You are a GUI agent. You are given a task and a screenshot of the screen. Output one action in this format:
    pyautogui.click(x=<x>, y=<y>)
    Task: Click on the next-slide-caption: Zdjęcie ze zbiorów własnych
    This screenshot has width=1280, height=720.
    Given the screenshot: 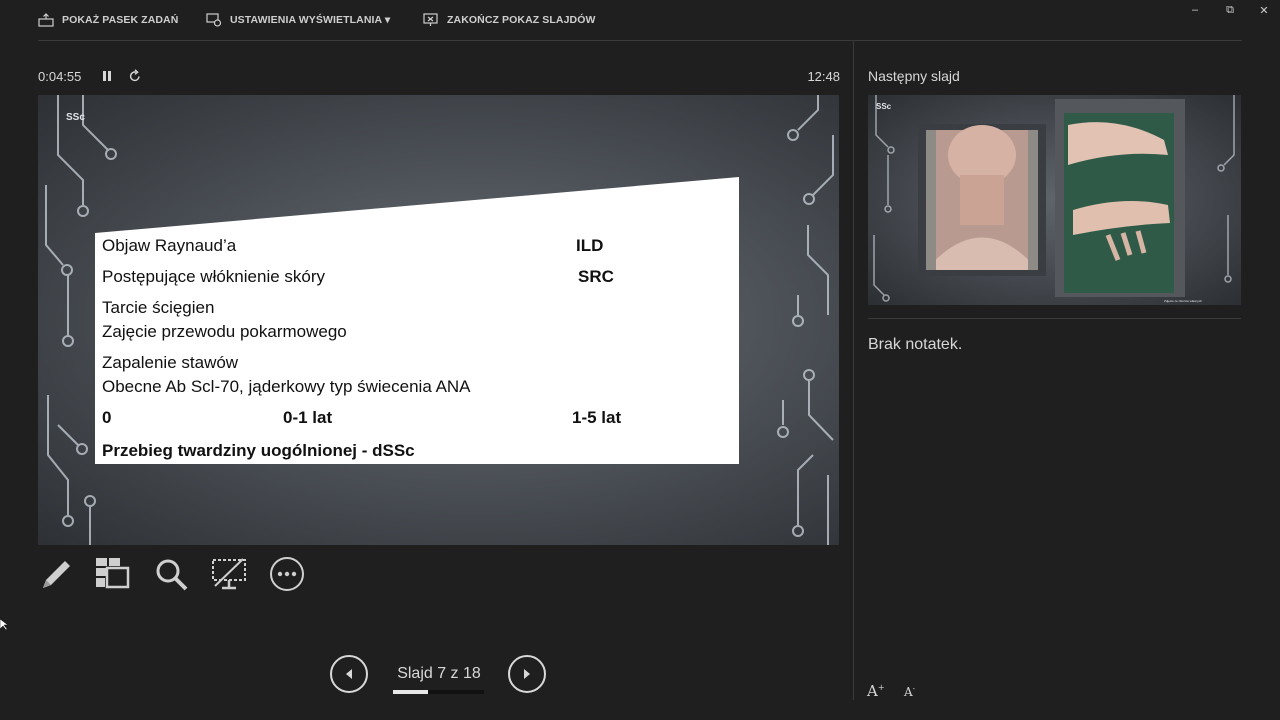 What is the action you would take?
    pyautogui.click(x=1183, y=301)
    